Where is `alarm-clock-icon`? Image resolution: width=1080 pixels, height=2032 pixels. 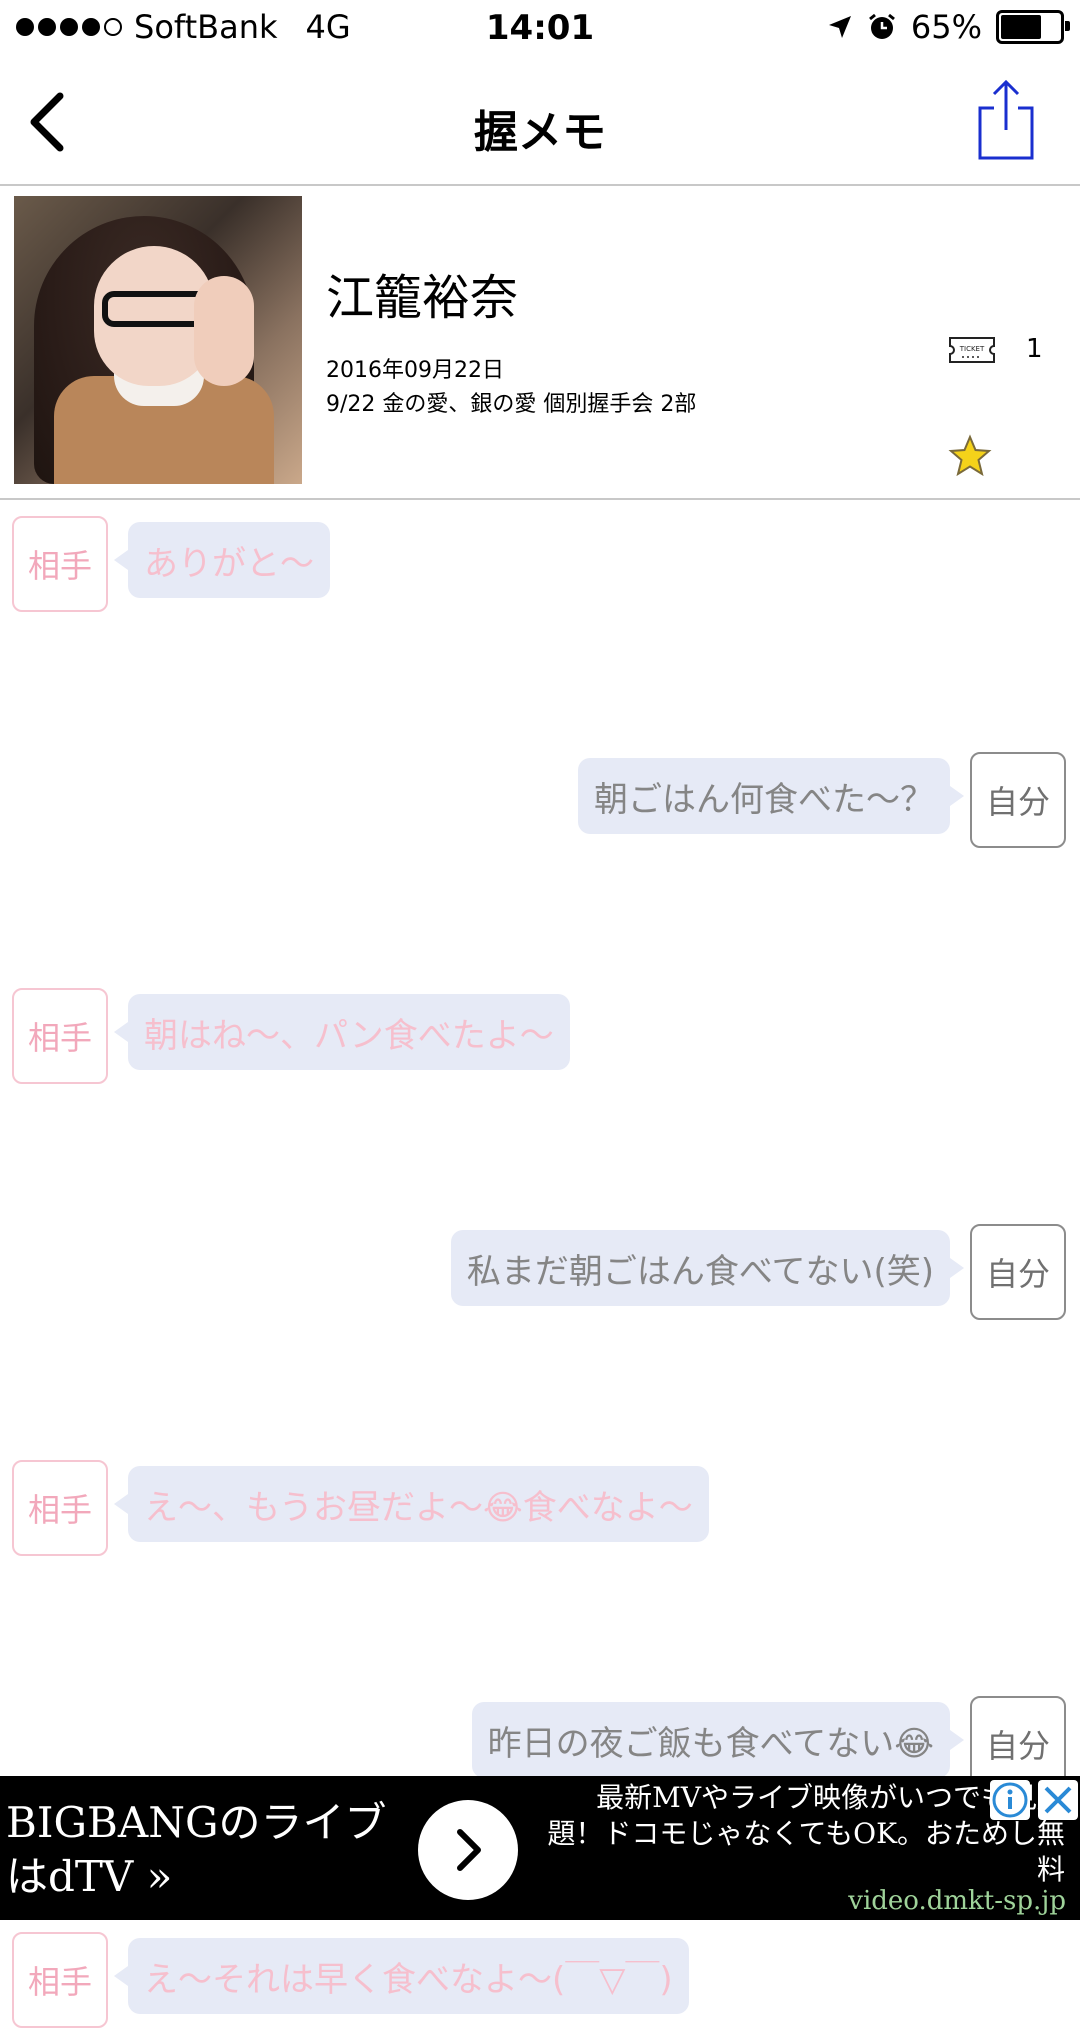 alarm-clock-icon is located at coordinates (881, 26).